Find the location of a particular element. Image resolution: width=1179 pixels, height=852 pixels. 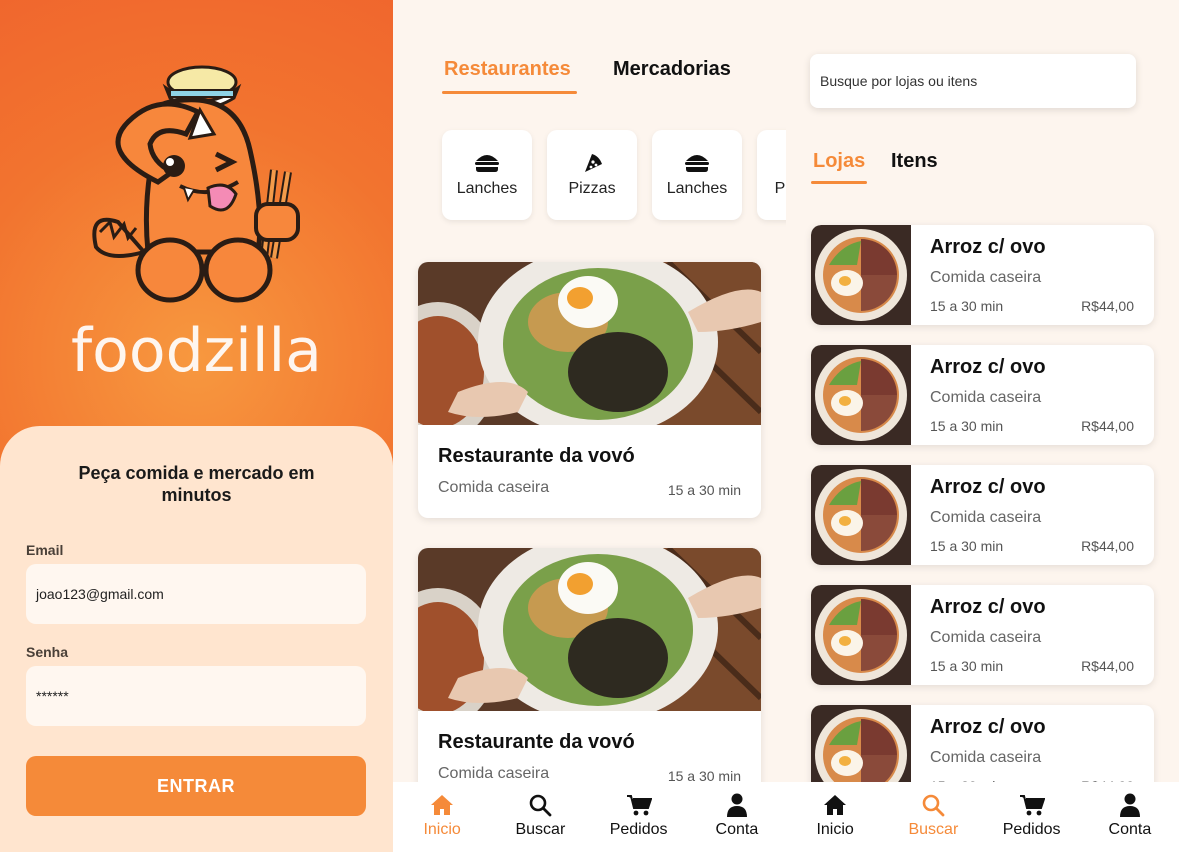

restaurant-time: 15 a 30 min is located at coordinates (704, 490).